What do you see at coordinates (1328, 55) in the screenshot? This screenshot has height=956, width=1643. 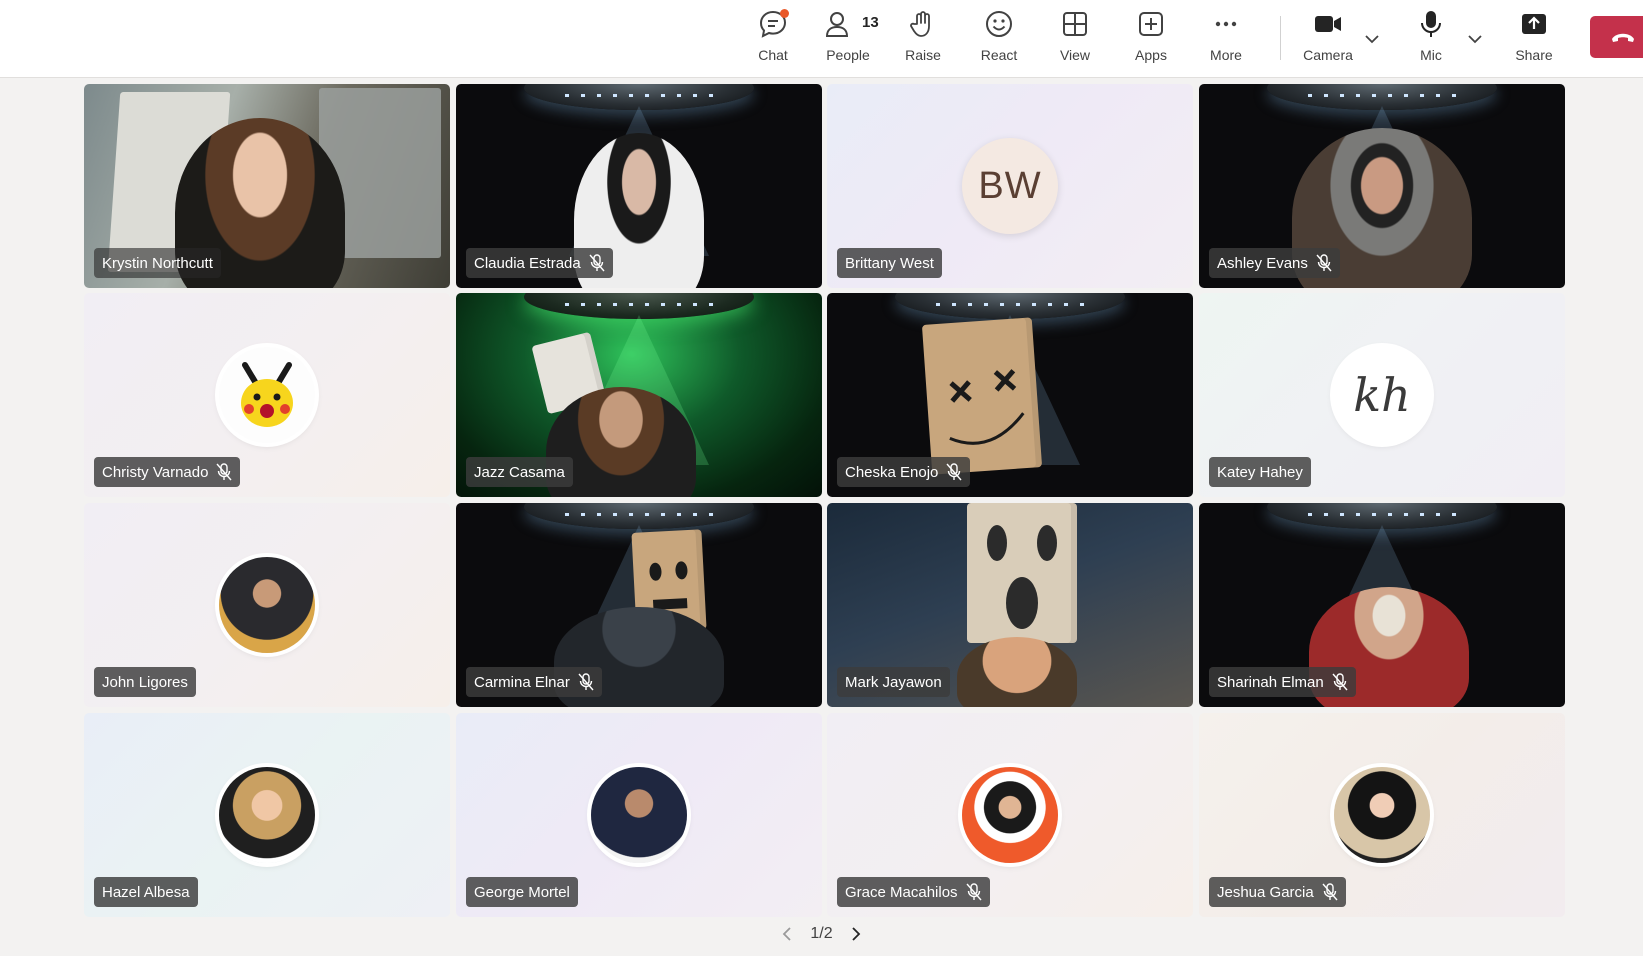 I see `camera-label: Camera` at bounding box center [1328, 55].